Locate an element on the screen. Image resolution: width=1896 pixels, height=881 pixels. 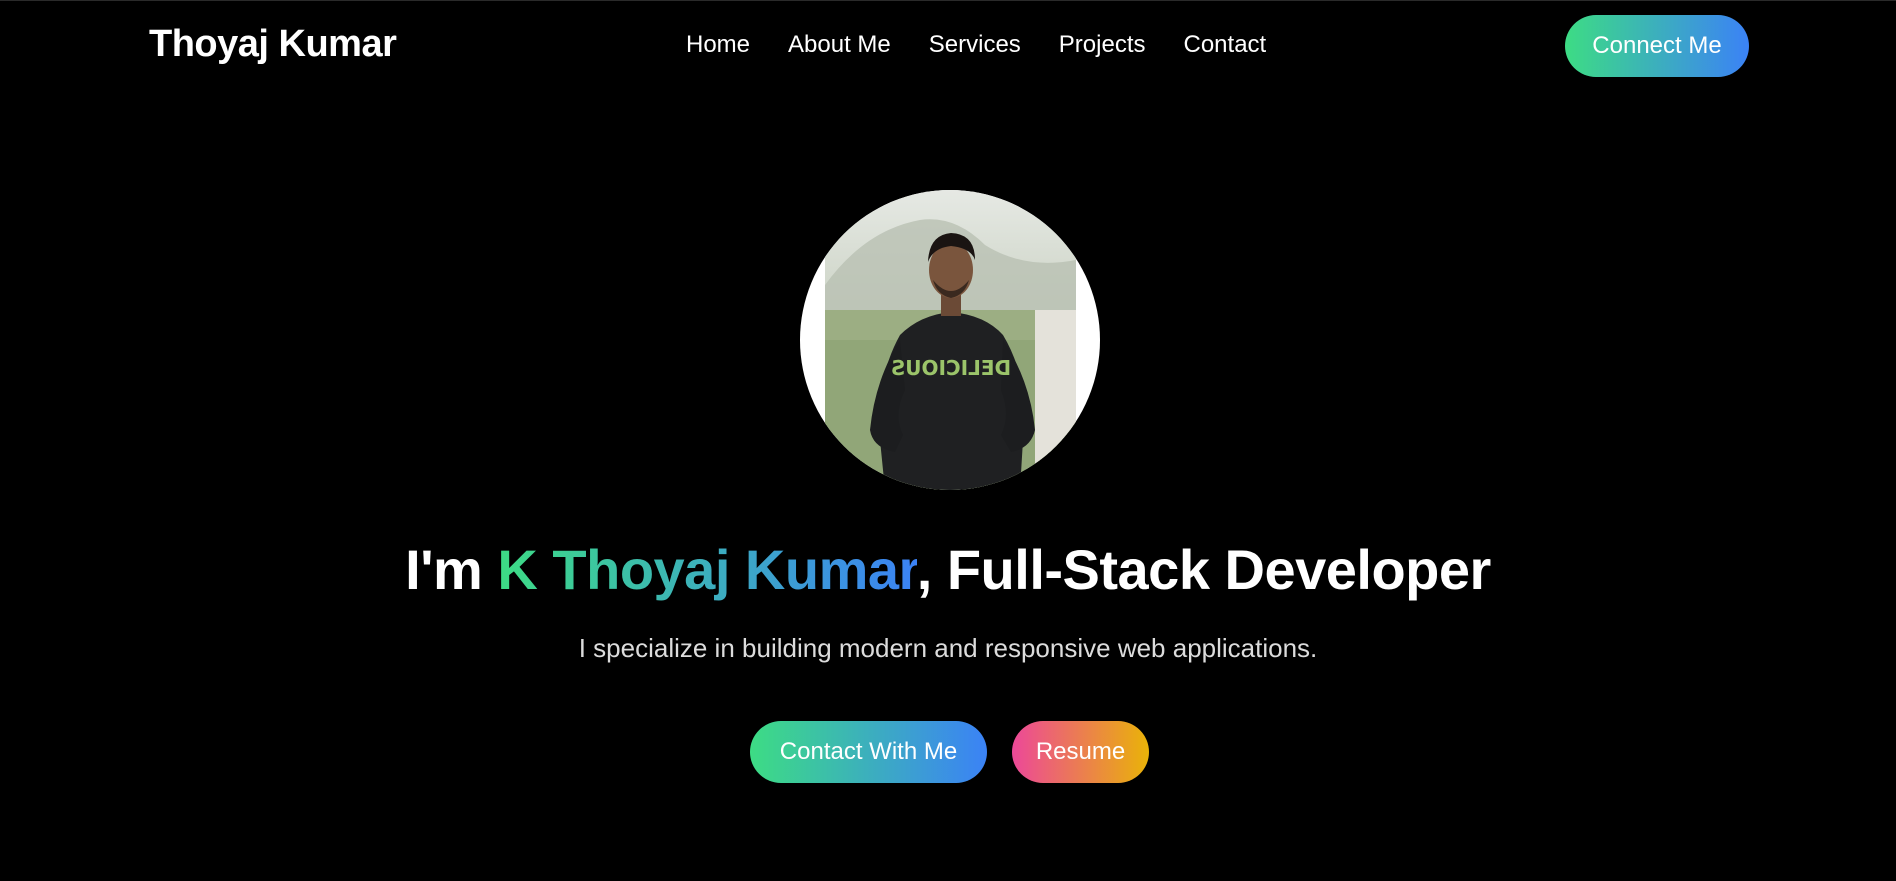
hero-buttons: Contact With Me Resume is located at coordinates (949, 752).